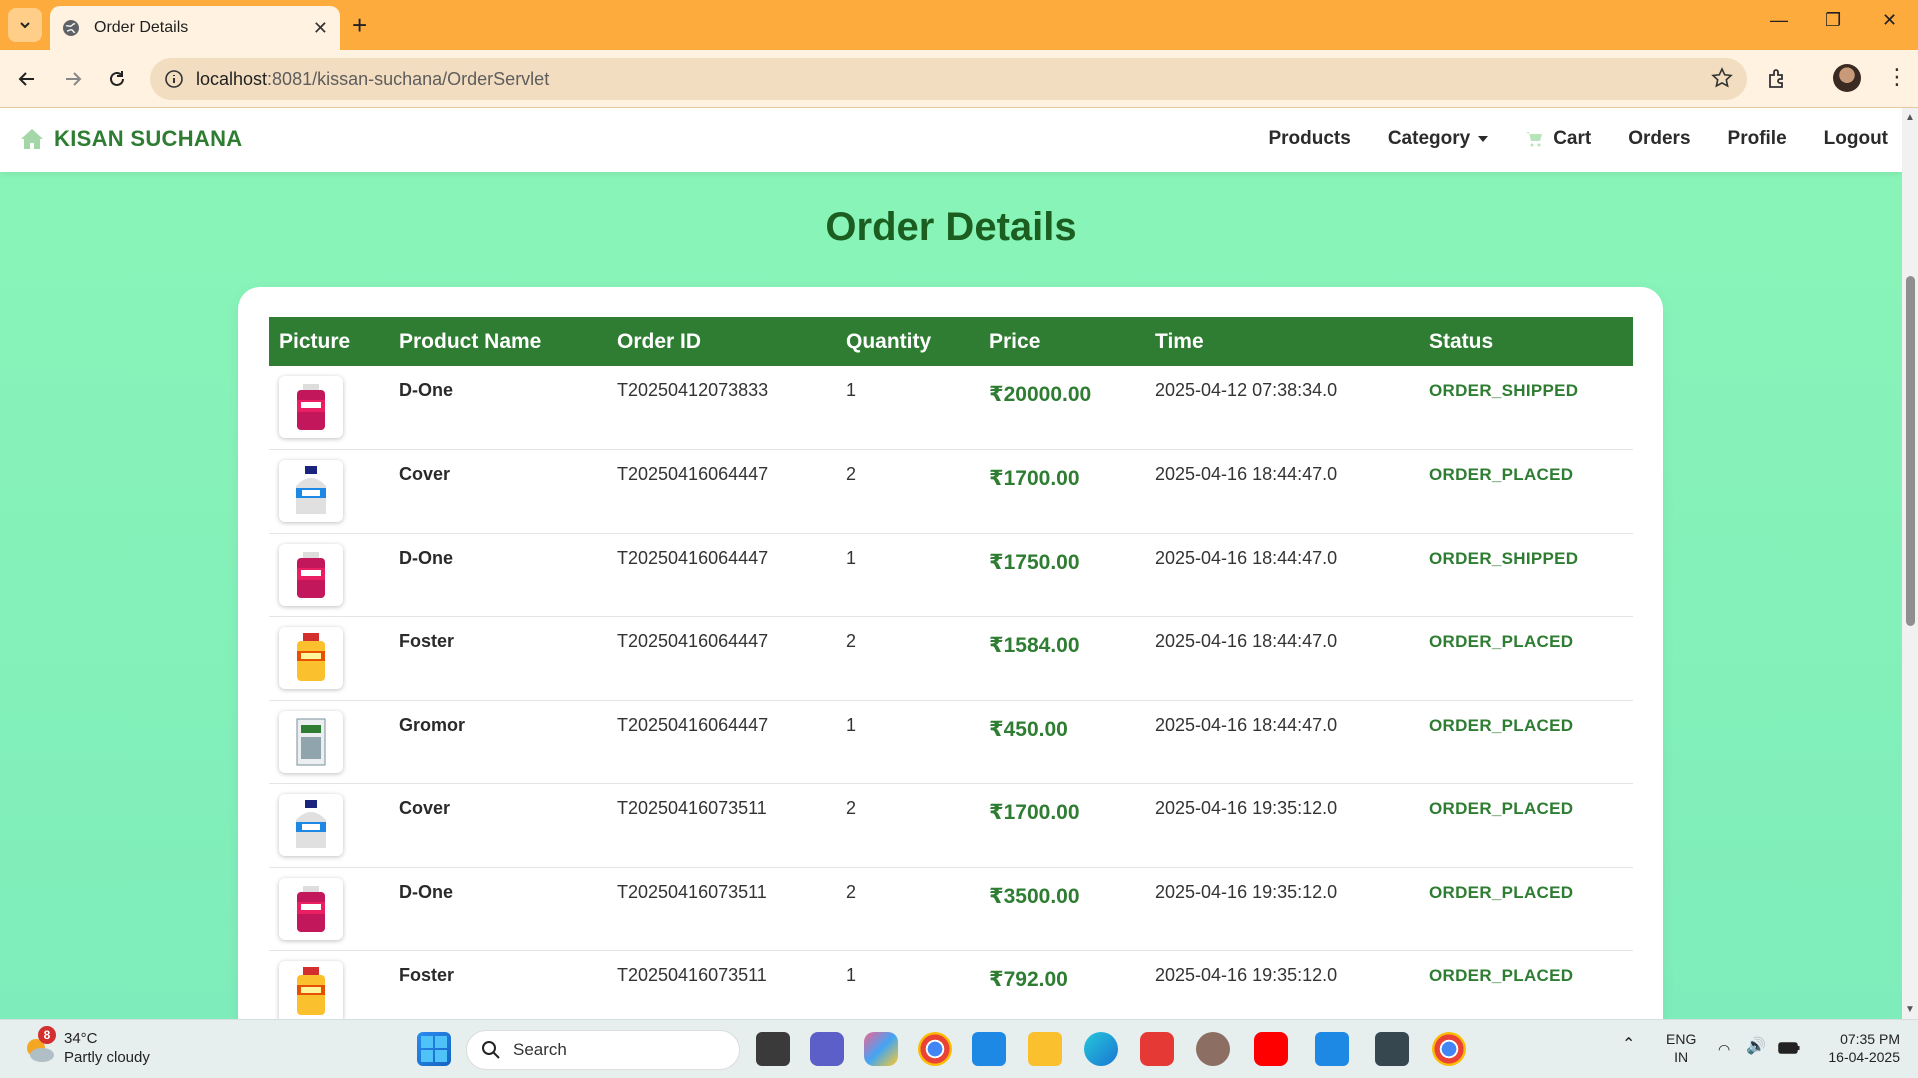 This screenshot has width=1918, height=1078. What do you see at coordinates (311, 407) in the screenshot?
I see `d-one-product-image` at bounding box center [311, 407].